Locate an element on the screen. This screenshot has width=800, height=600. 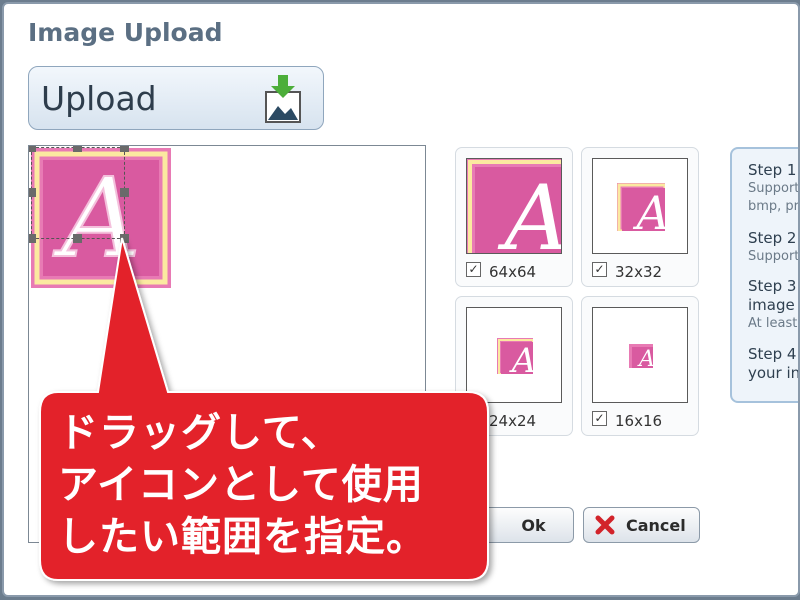
callout-line-1: ドラッグして、 is located at coordinates (200, 433).